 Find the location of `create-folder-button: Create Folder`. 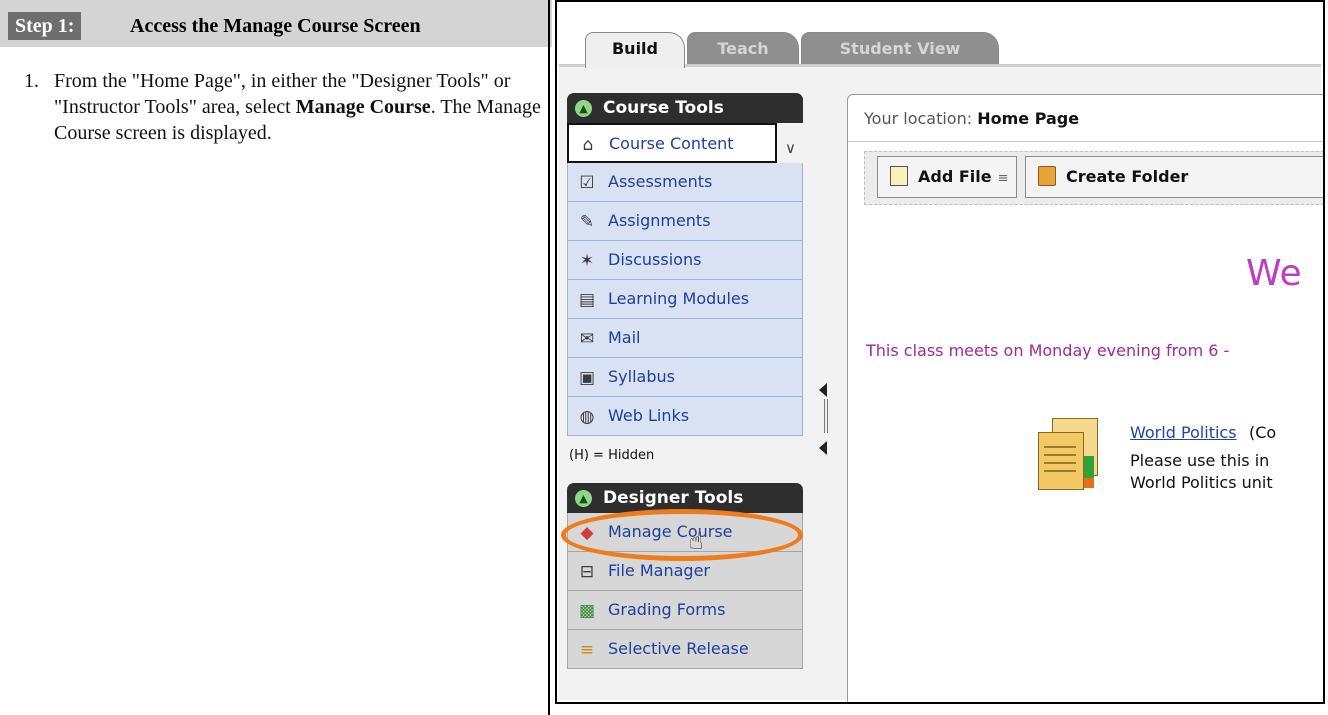

create-folder-button: Create Folder is located at coordinates (1174, 177).